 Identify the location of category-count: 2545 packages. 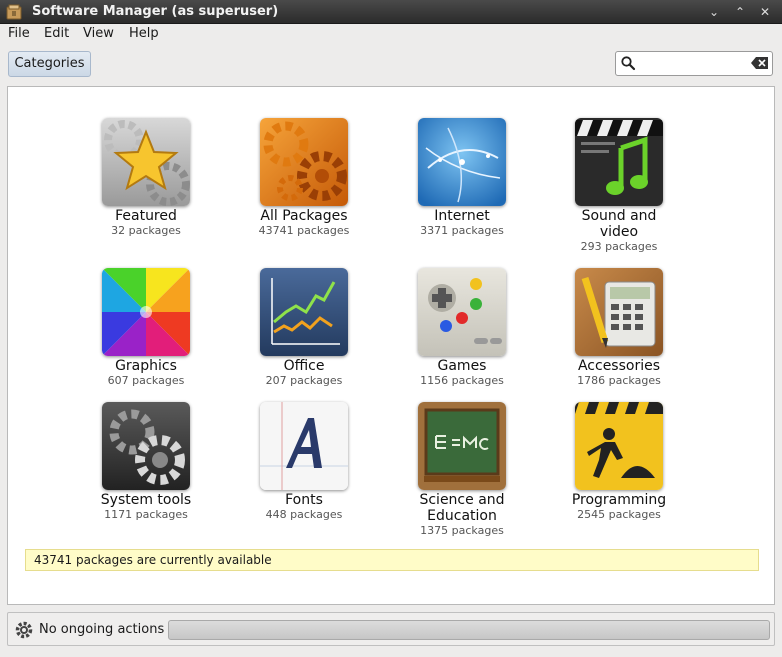
(619, 514).